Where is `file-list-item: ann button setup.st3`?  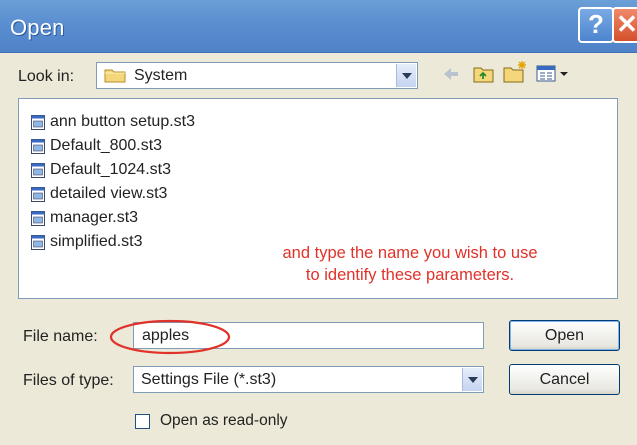 file-list-item: ann button setup.st3 is located at coordinates (113, 122).